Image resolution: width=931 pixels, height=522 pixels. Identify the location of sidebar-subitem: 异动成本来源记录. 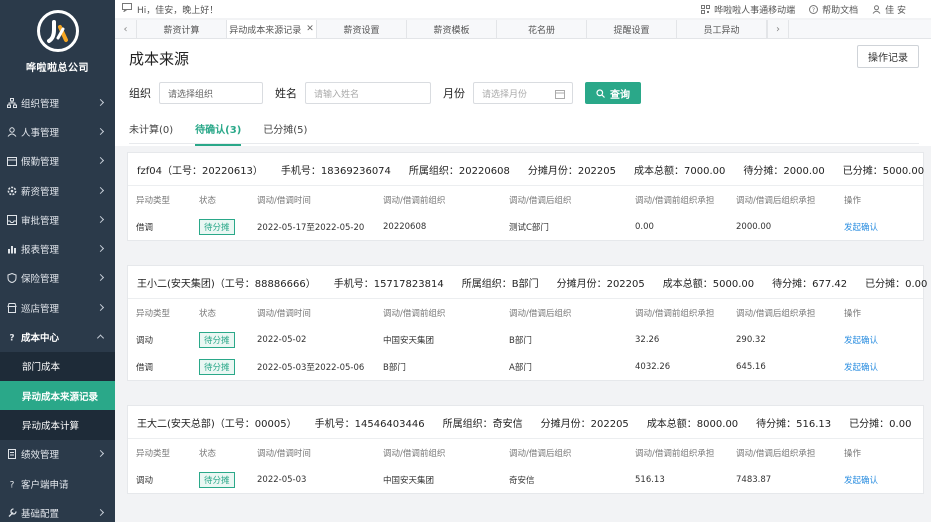
(57, 395).